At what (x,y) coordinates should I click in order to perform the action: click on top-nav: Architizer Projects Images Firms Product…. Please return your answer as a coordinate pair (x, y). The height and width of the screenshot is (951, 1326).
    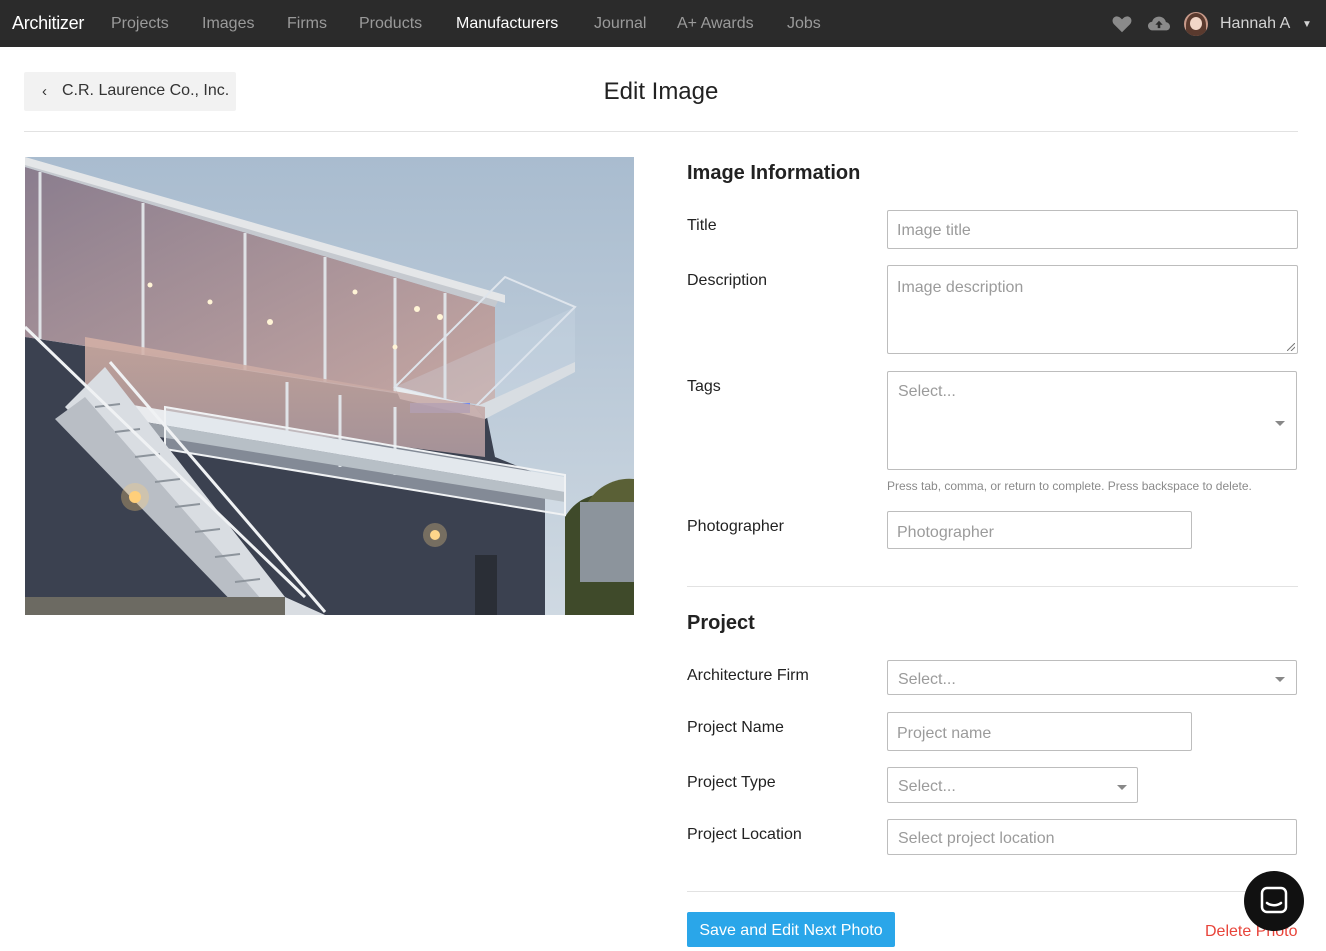
    Looking at the image, I should click on (663, 23).